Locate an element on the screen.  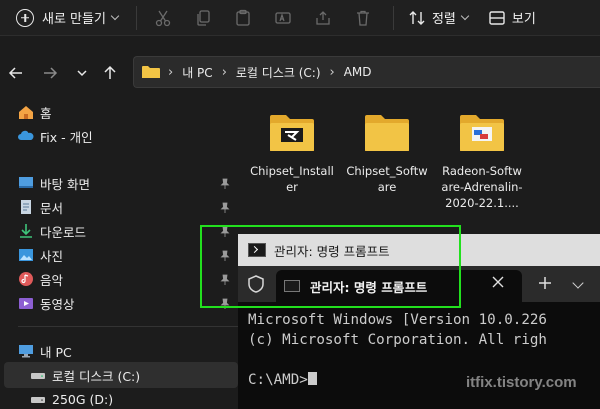
breadcrumb-amd: AMD is located at coordinates (358, 72).